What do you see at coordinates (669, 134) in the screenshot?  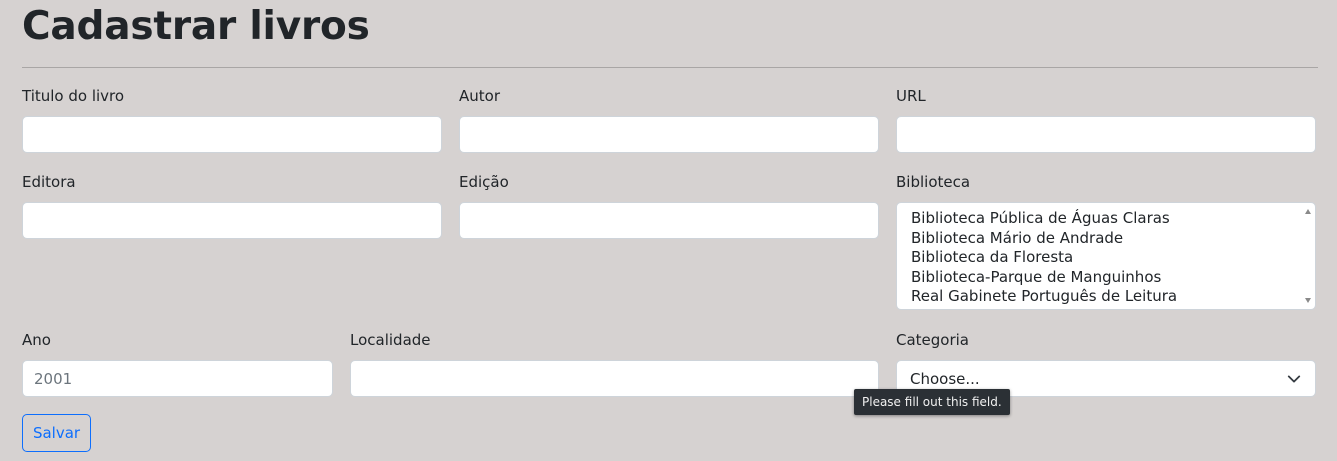 I see `autor-input` at bounding box center [669, 134].